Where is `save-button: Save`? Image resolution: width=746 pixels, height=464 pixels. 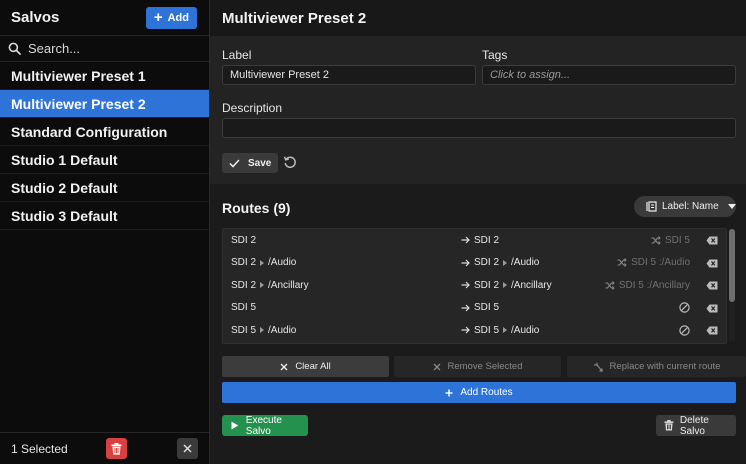 save-button: Save is located at coordinates (250, 163).